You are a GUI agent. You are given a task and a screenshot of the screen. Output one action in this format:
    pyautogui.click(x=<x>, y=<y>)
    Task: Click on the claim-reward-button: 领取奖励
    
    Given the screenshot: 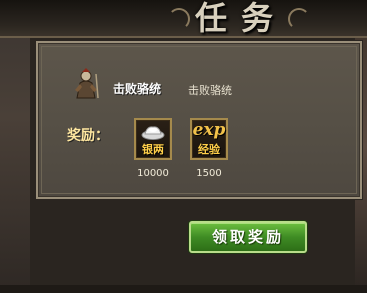 What is the action you would take?
    pyautogui.click(x=248, y=237)
    